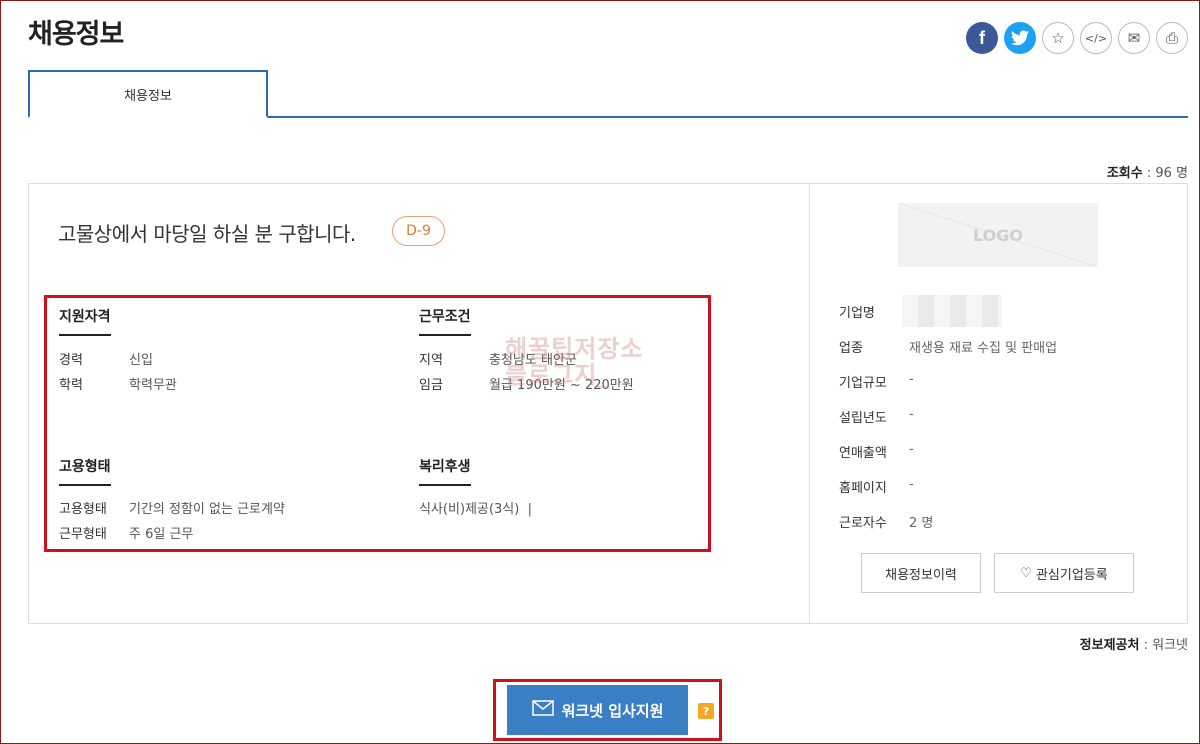  What do you see at coordinates (851, 348) in the screenshot?
I see `info-key: 업종` at bounding box center [851, 348].